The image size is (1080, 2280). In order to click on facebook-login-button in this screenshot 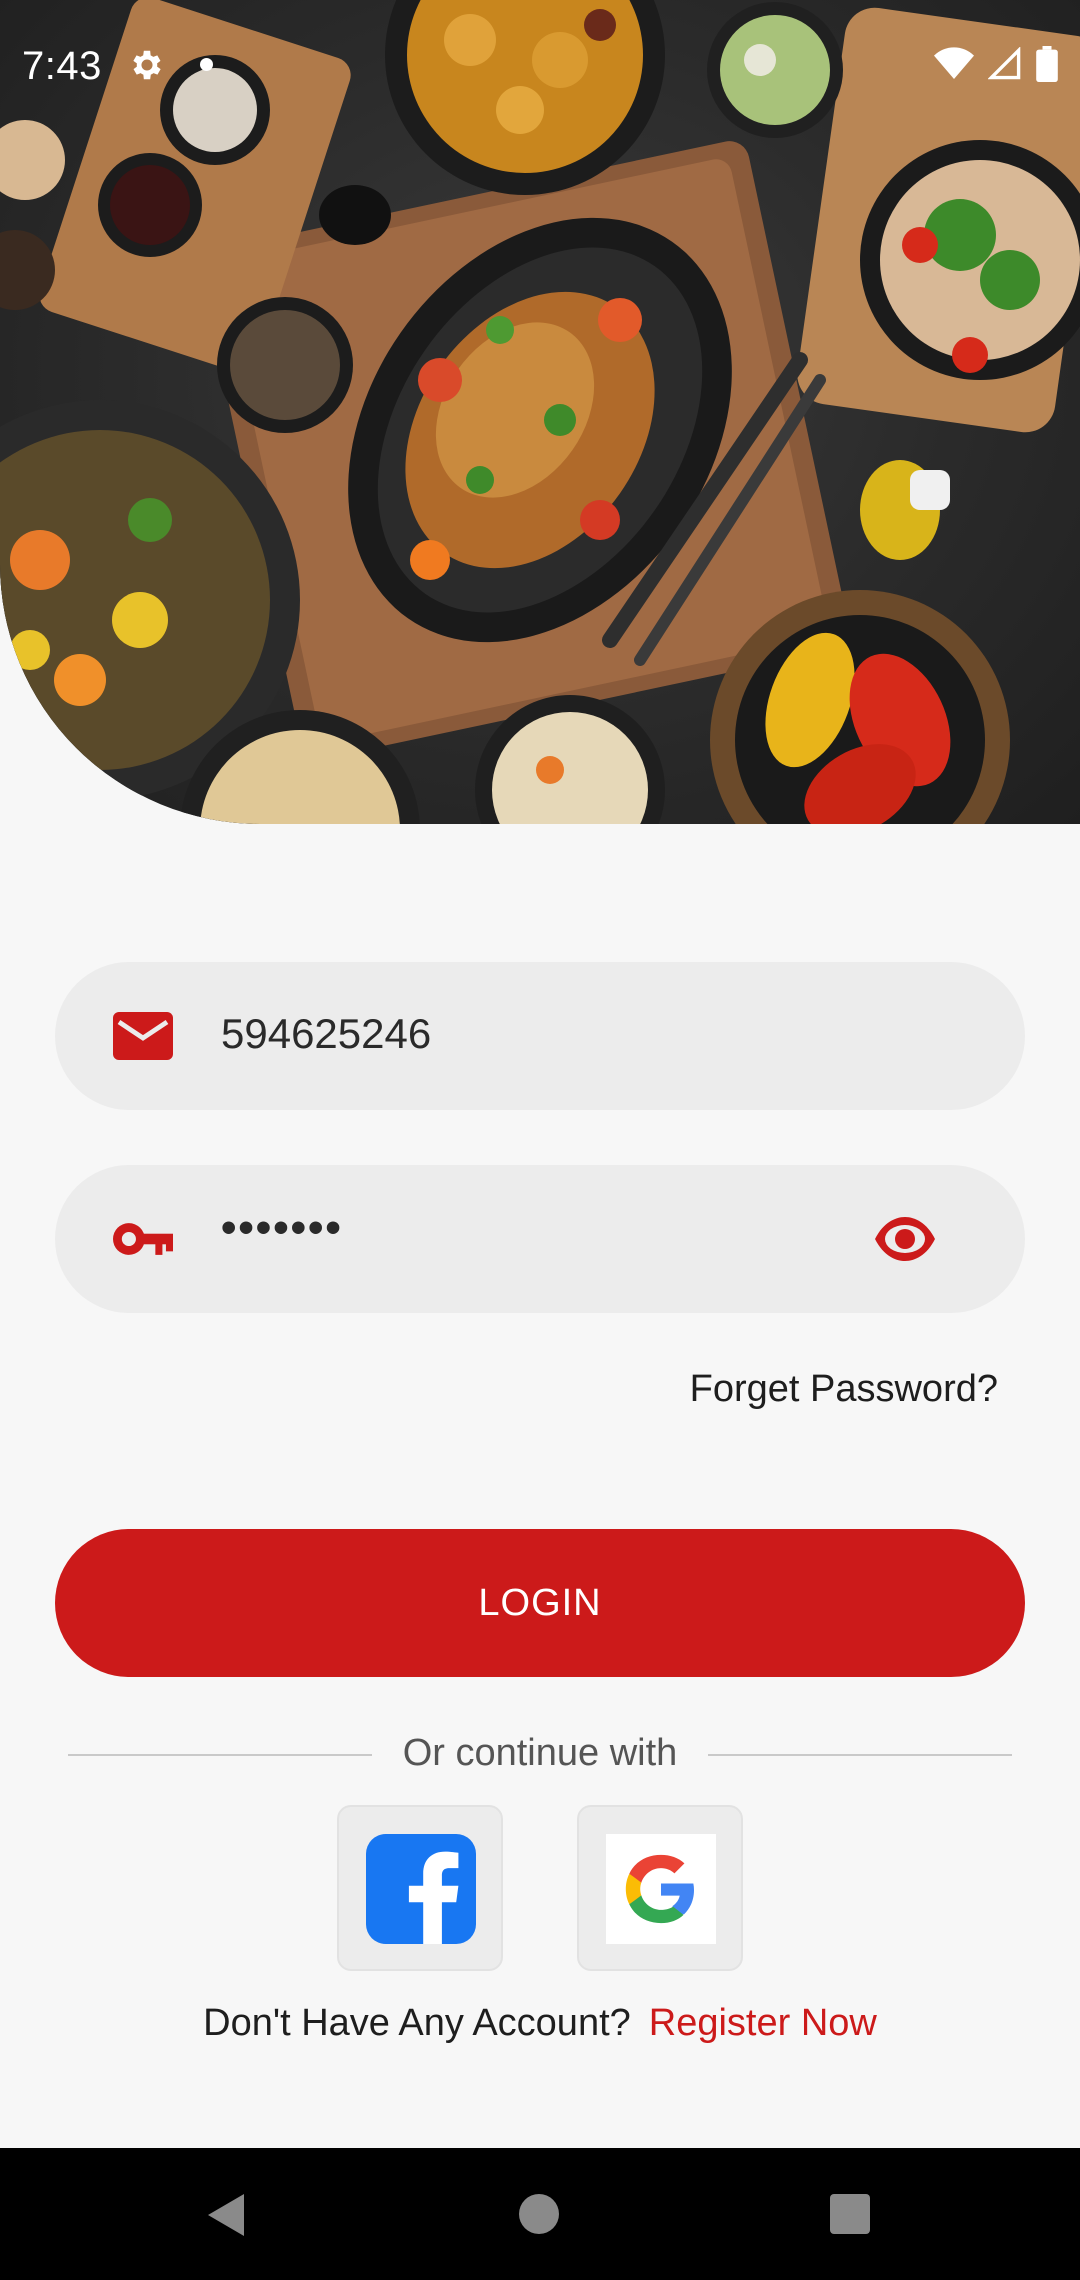, I will do `click(420, 1888)`.